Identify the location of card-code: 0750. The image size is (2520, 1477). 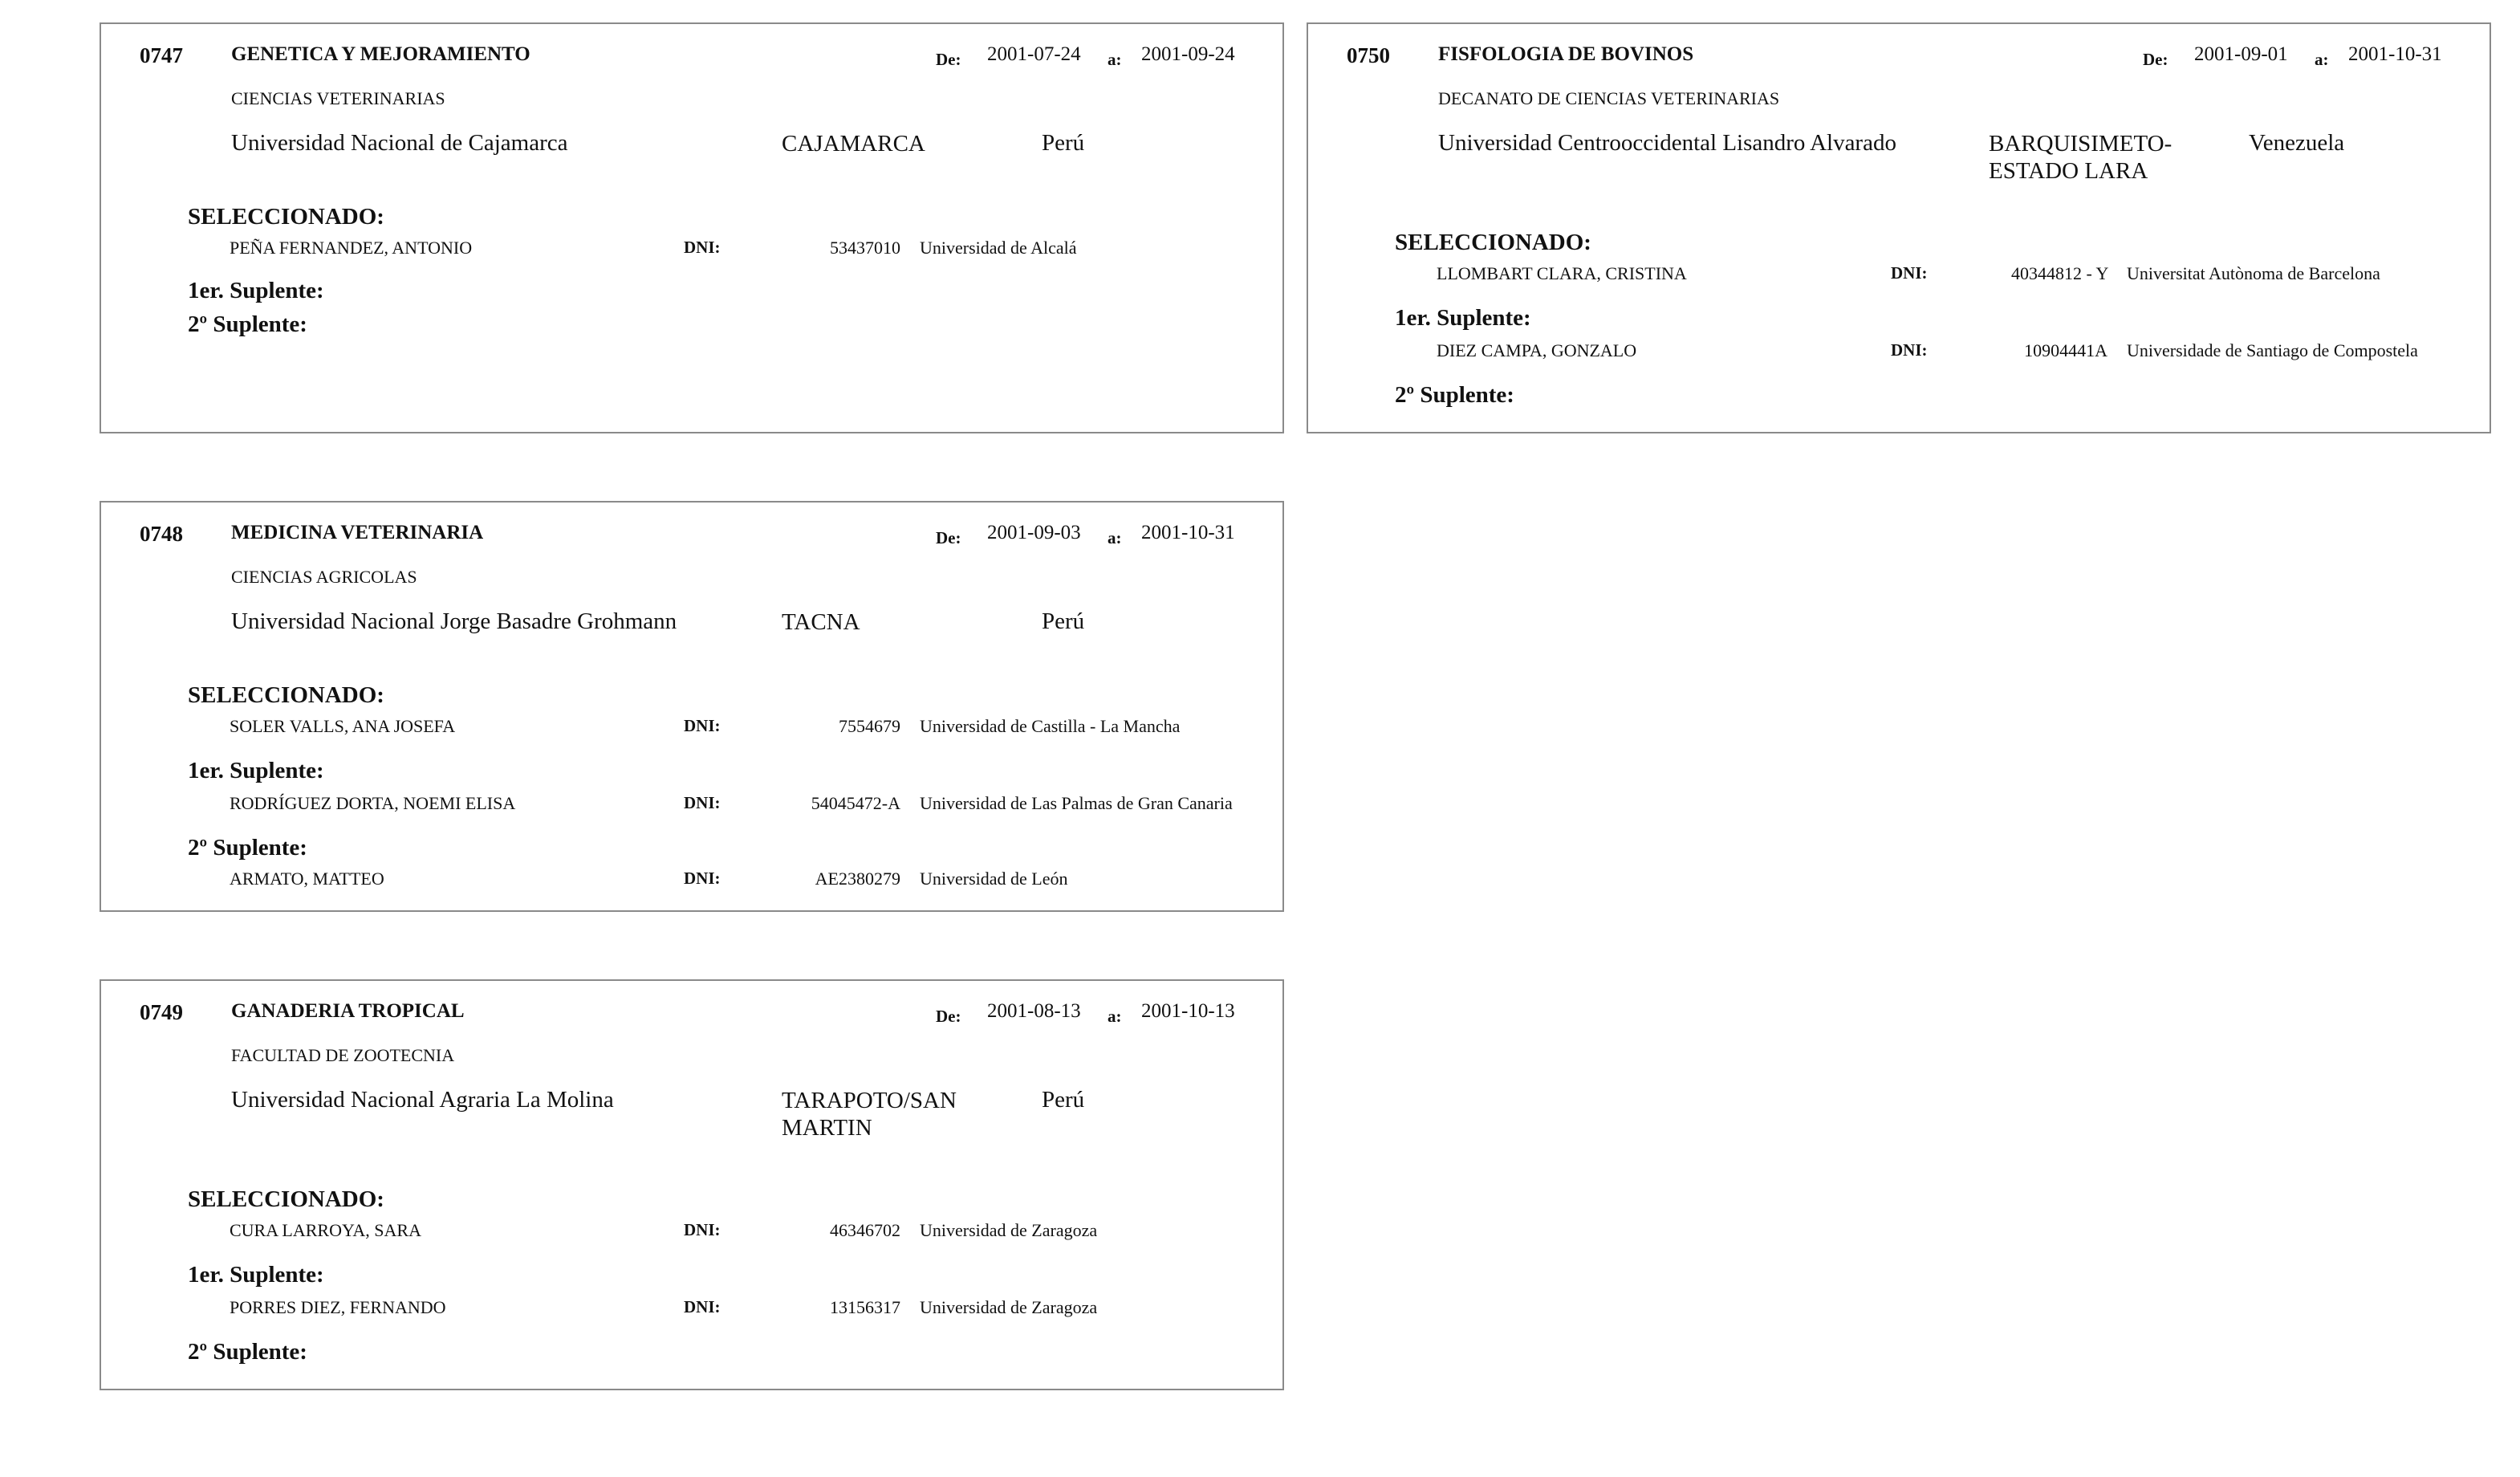
(1369, 55).